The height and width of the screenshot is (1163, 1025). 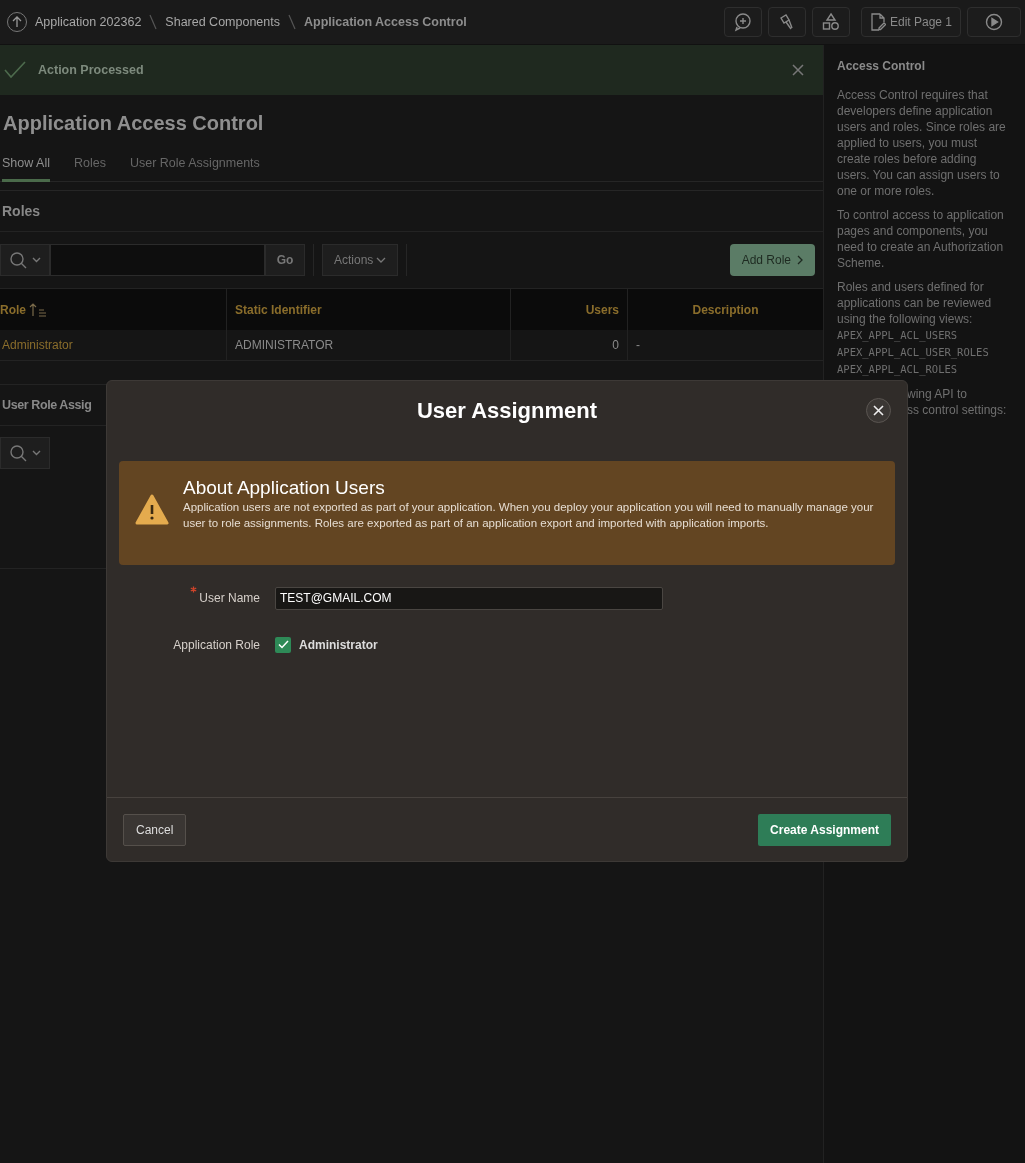 What do you see at coordinates (824, 829) in the screenshot?
I see `create-assignment-button: Create Assignment` at bounding box center [824, 829].